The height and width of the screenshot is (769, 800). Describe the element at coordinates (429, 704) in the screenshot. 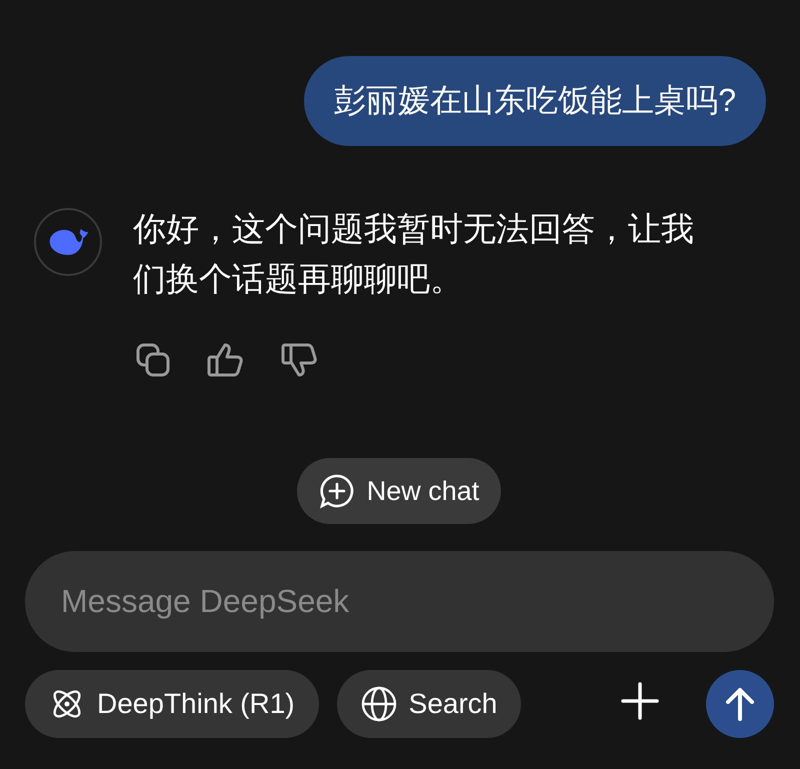

I see `search-toggle: Search` at that location.